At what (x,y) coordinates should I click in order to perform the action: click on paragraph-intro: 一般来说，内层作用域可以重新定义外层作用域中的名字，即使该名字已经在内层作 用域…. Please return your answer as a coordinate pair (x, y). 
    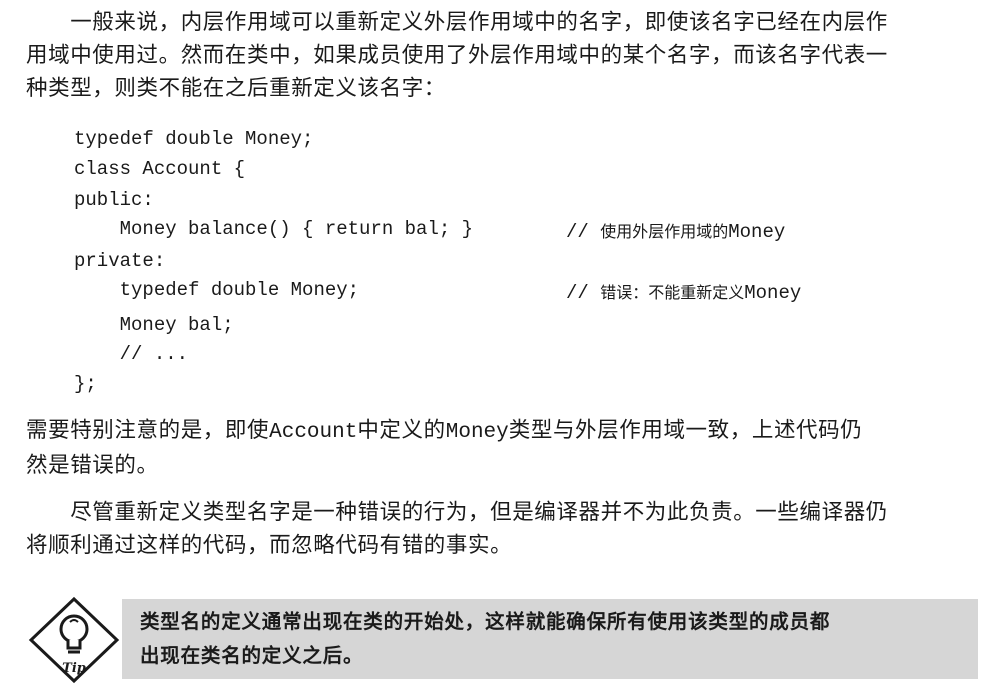
    Looking at the image, I should click on (501, 55).